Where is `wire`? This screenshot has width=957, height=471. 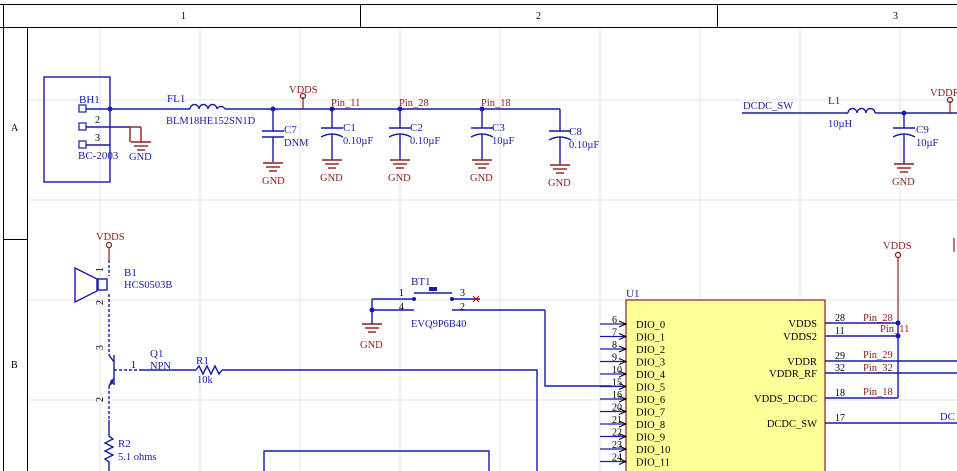
wire is located at coordinates (376, 460).